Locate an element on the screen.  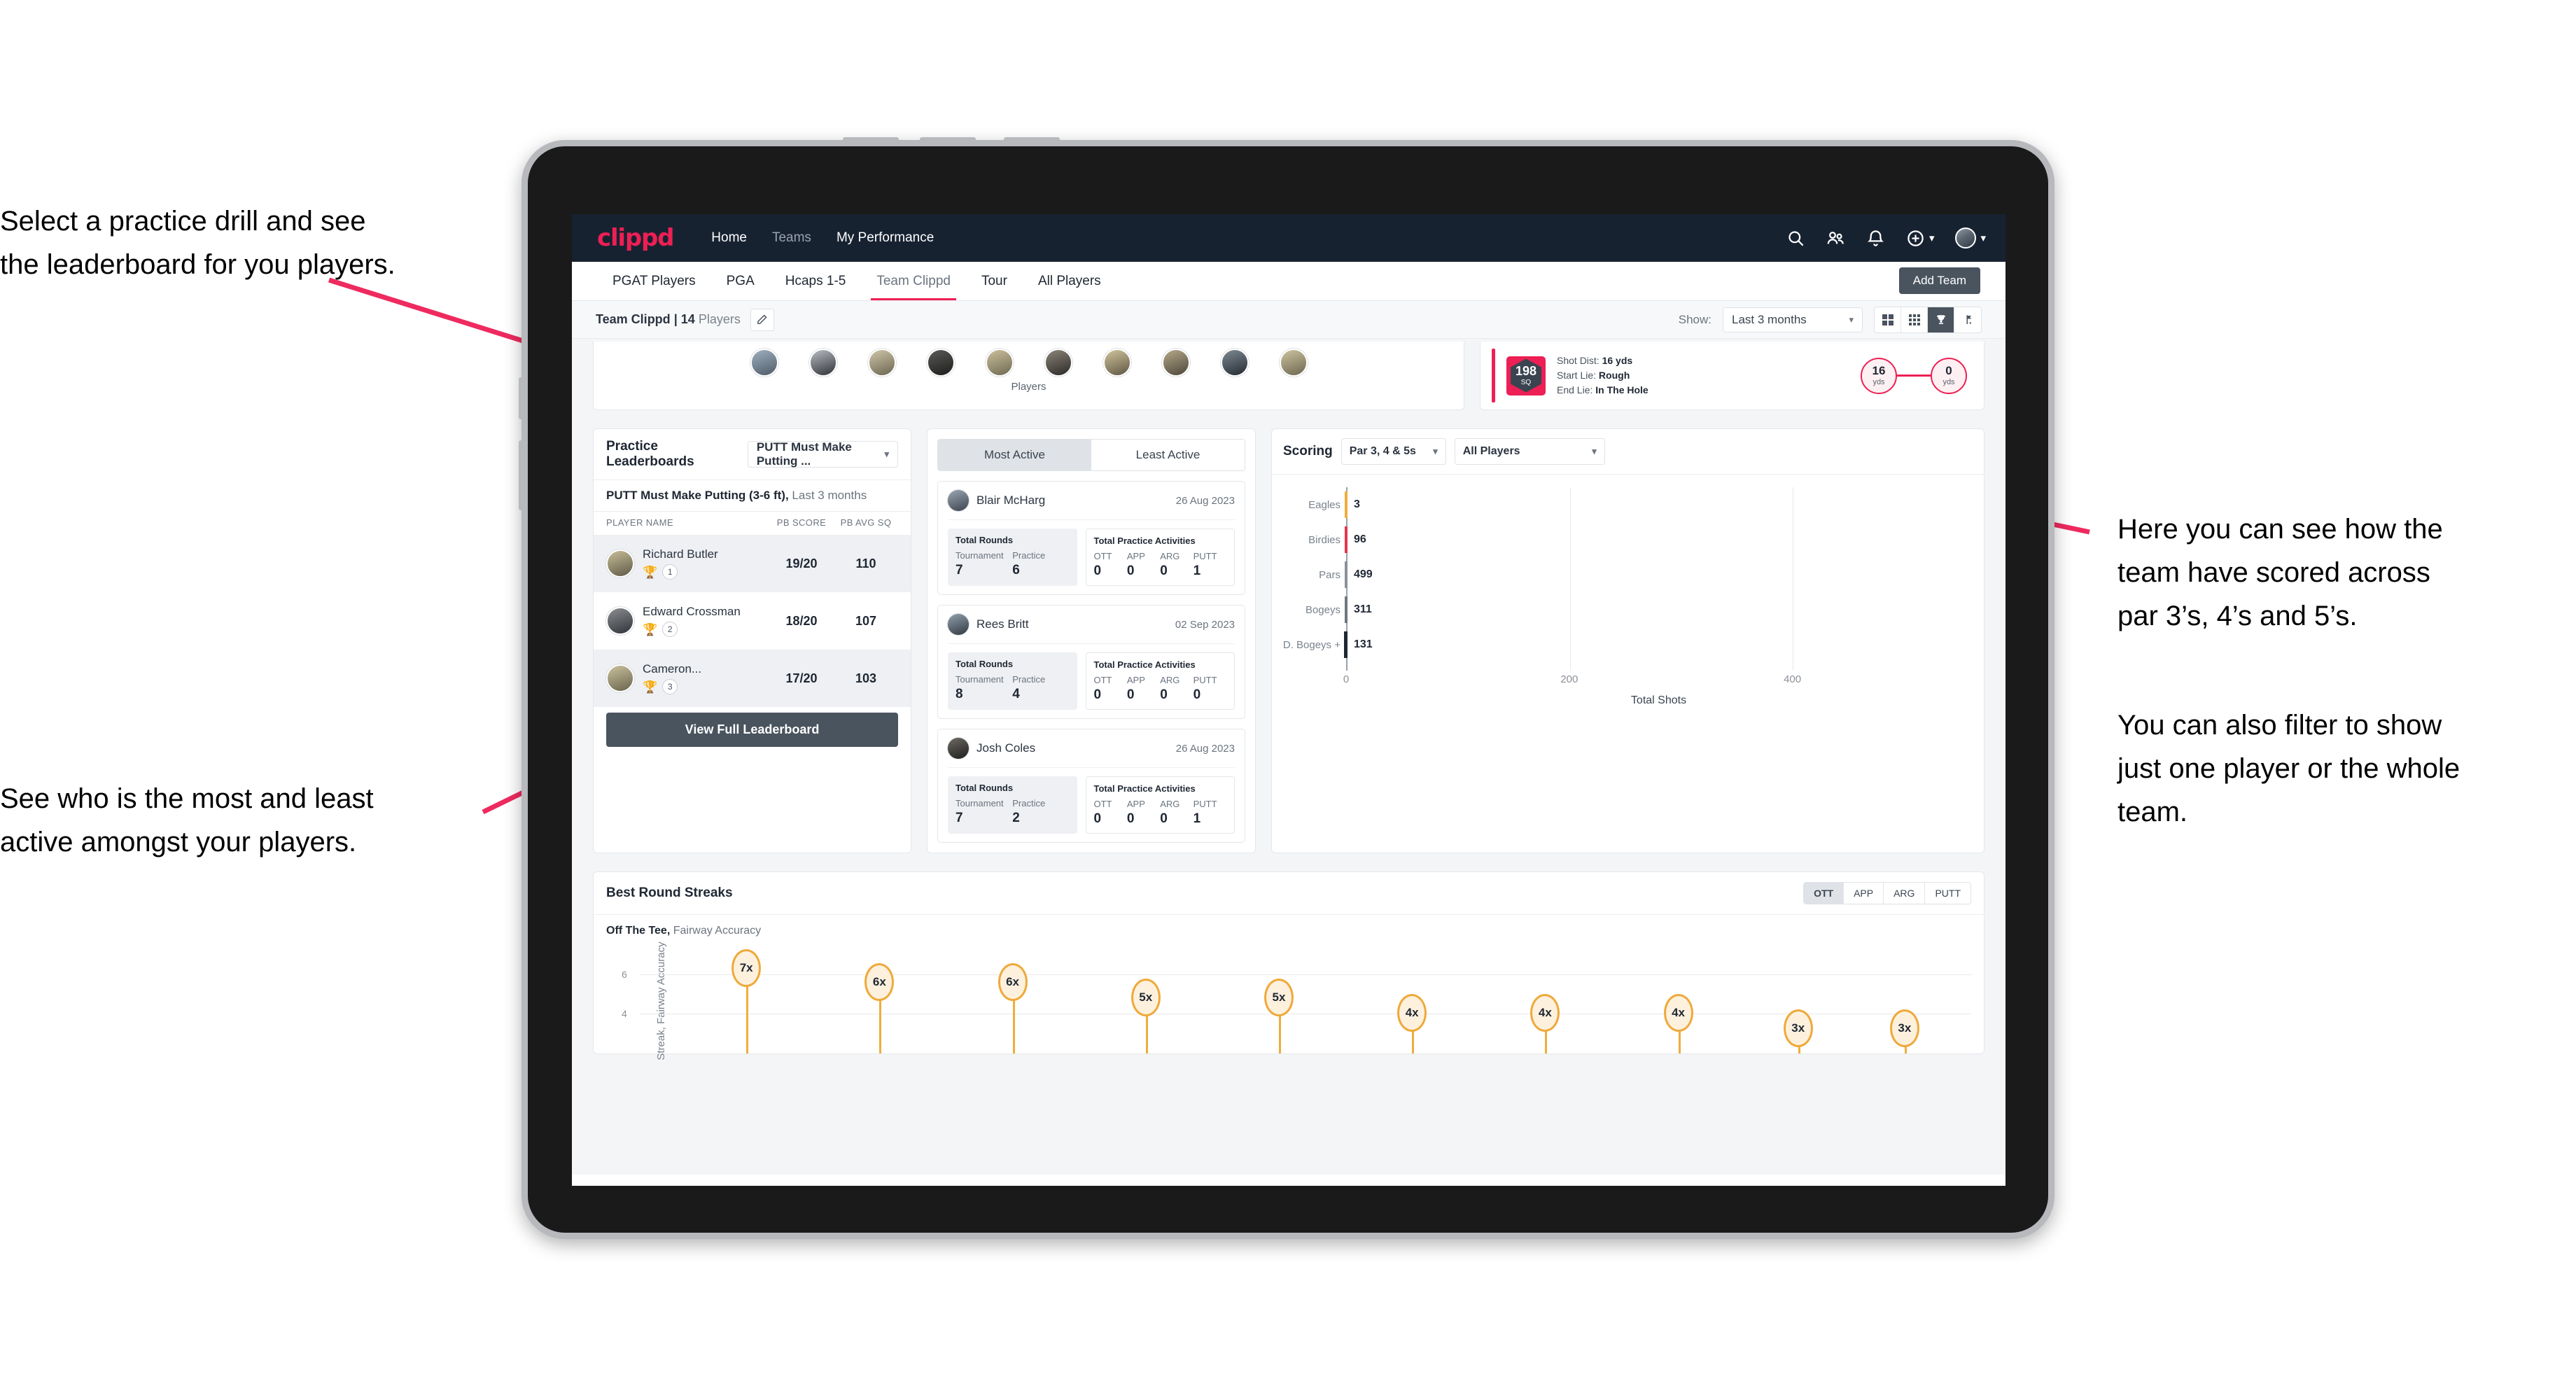
practice-value: 4 is located at coordinates (1016, 694).